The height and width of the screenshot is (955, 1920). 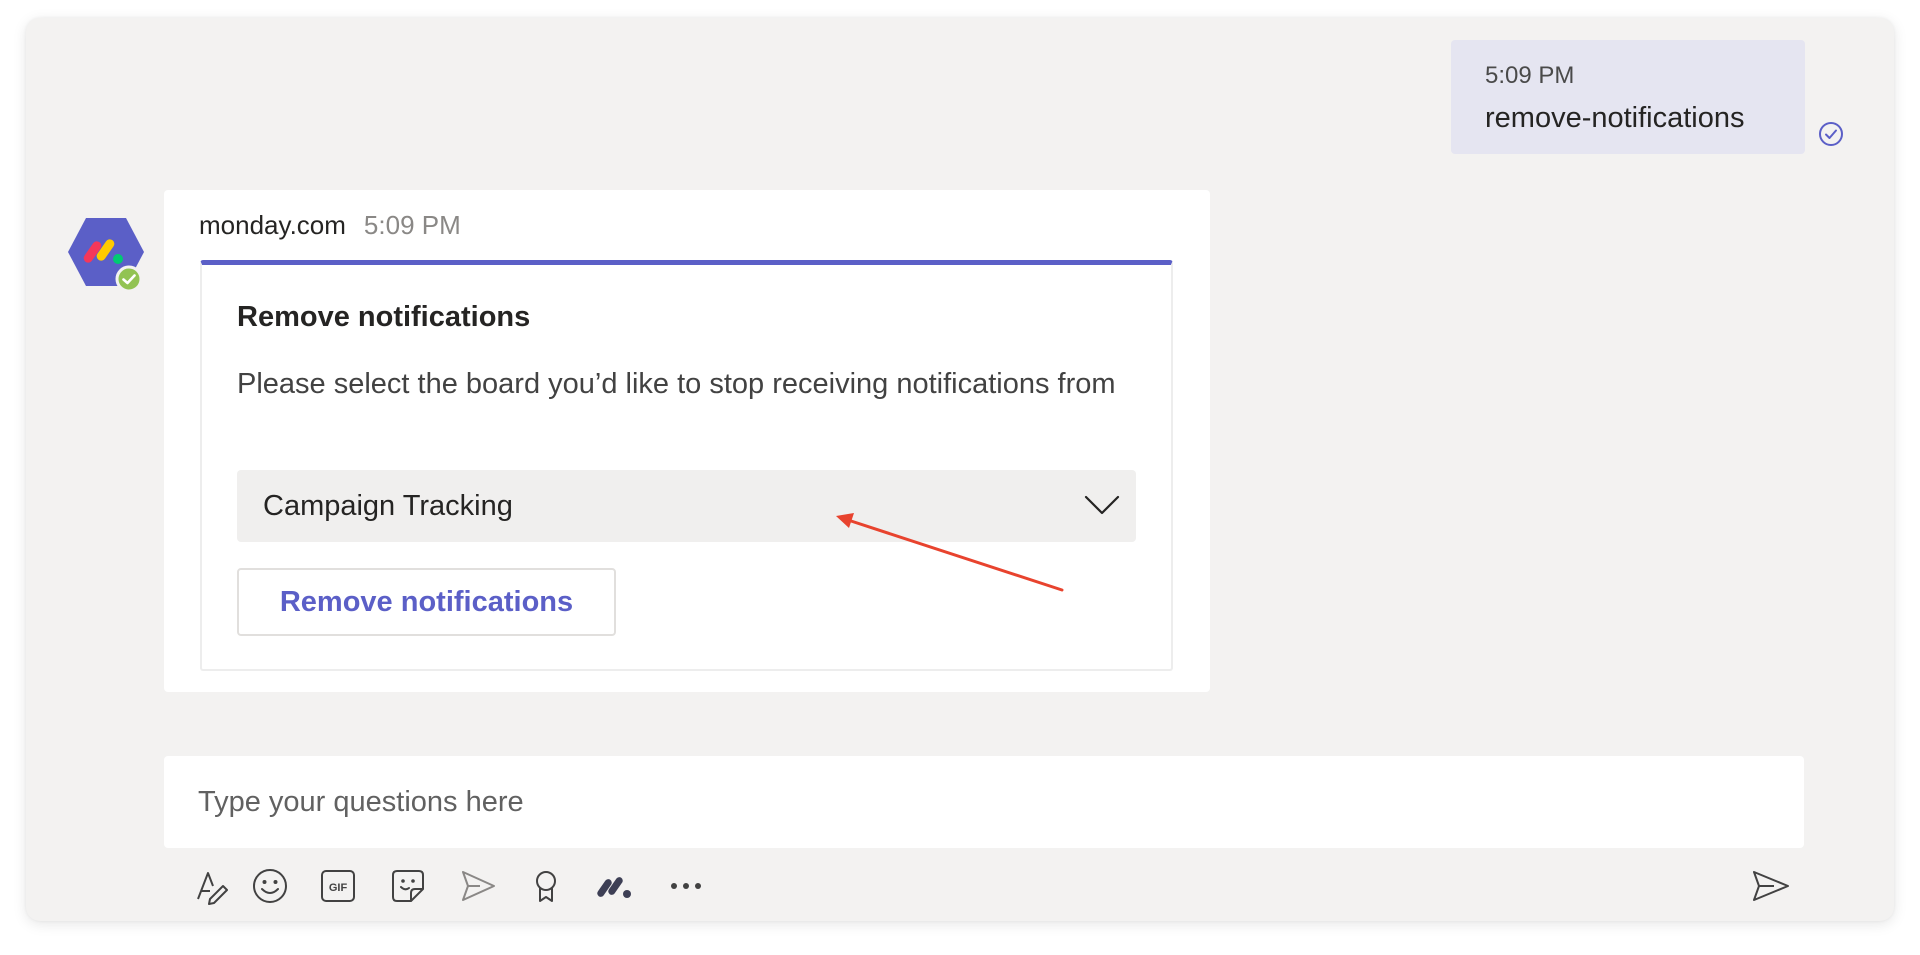 I want to click on outgoing-message-text: remove-notifications, so click(x=1615, y=118).